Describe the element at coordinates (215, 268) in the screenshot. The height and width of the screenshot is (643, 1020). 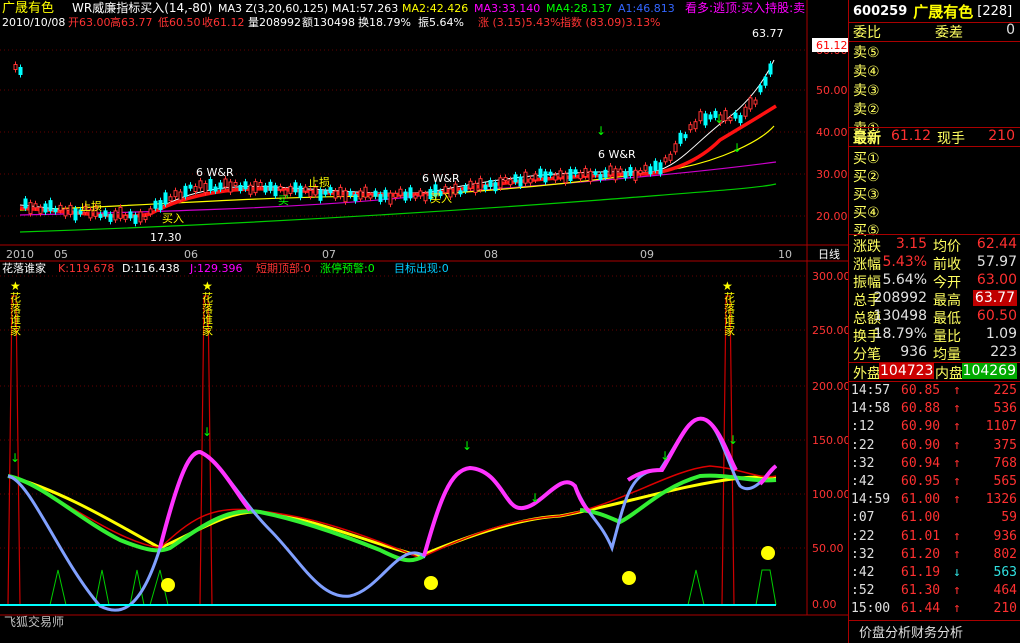
I see `osc-j: J:129.396` at that location.